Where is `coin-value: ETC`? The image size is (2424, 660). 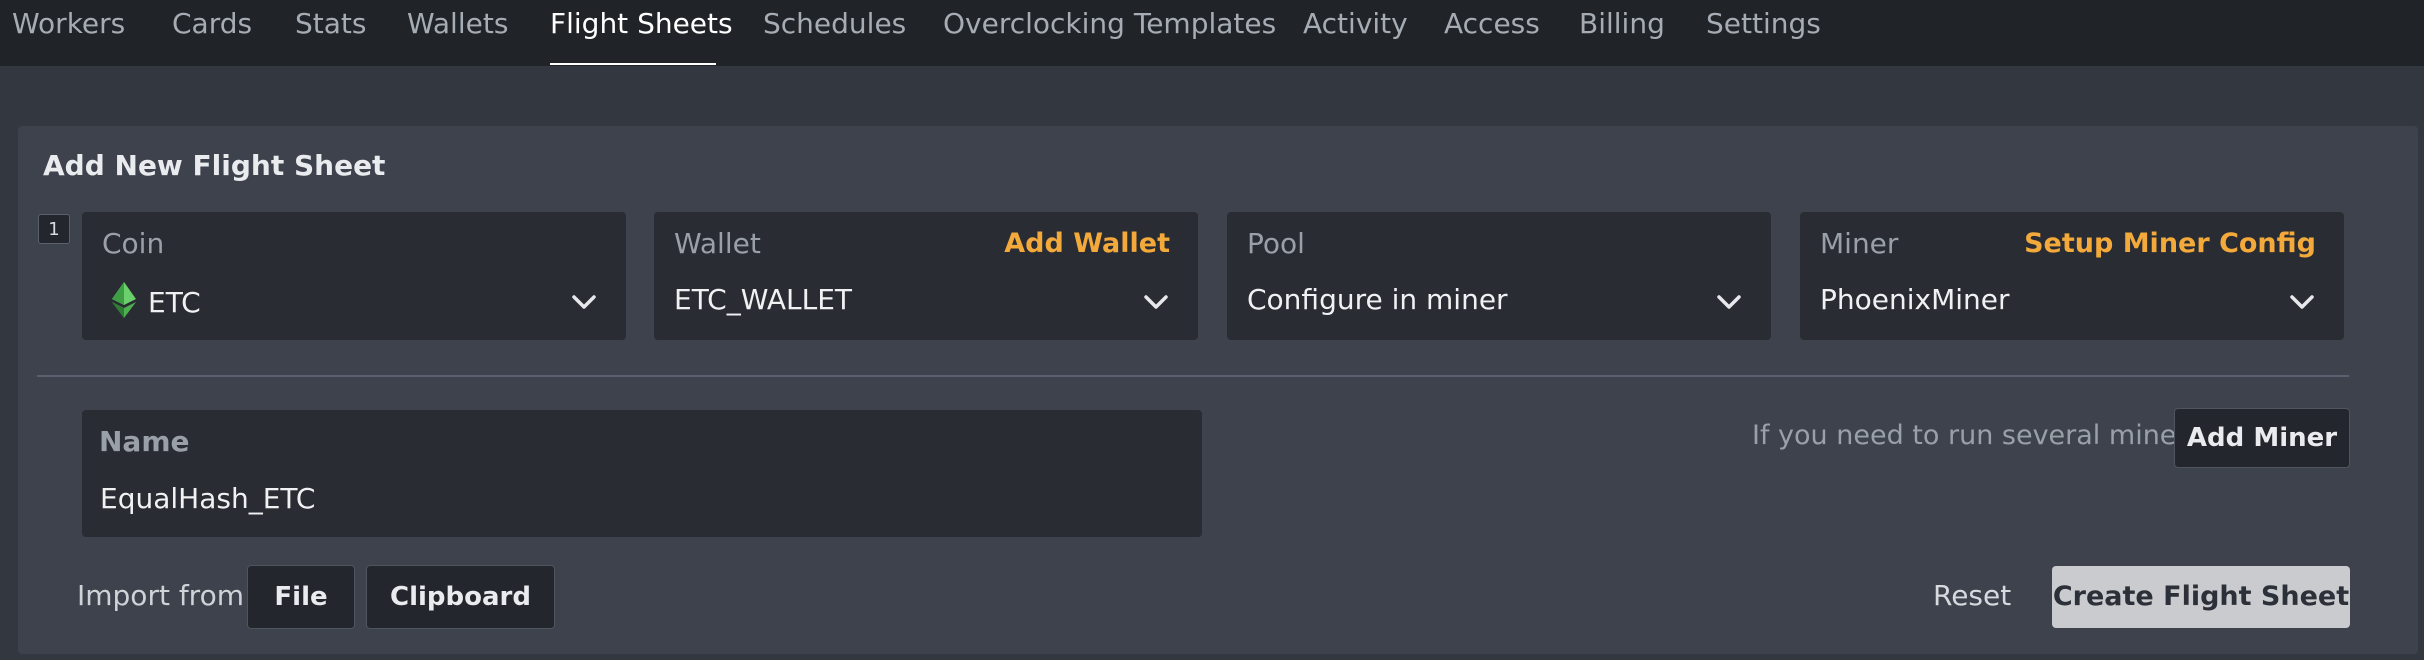
coin-value: ETC is located at coordinates (156, 301).